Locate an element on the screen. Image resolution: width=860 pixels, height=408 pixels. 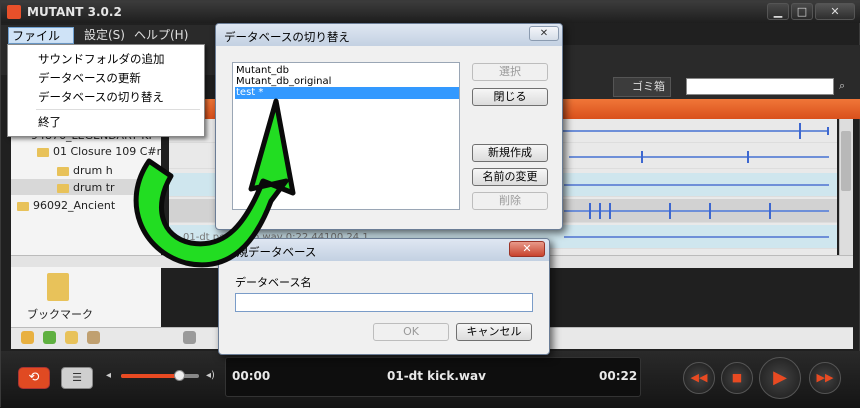
loop-icon: ⟲ is located at coordinates (34, 377).